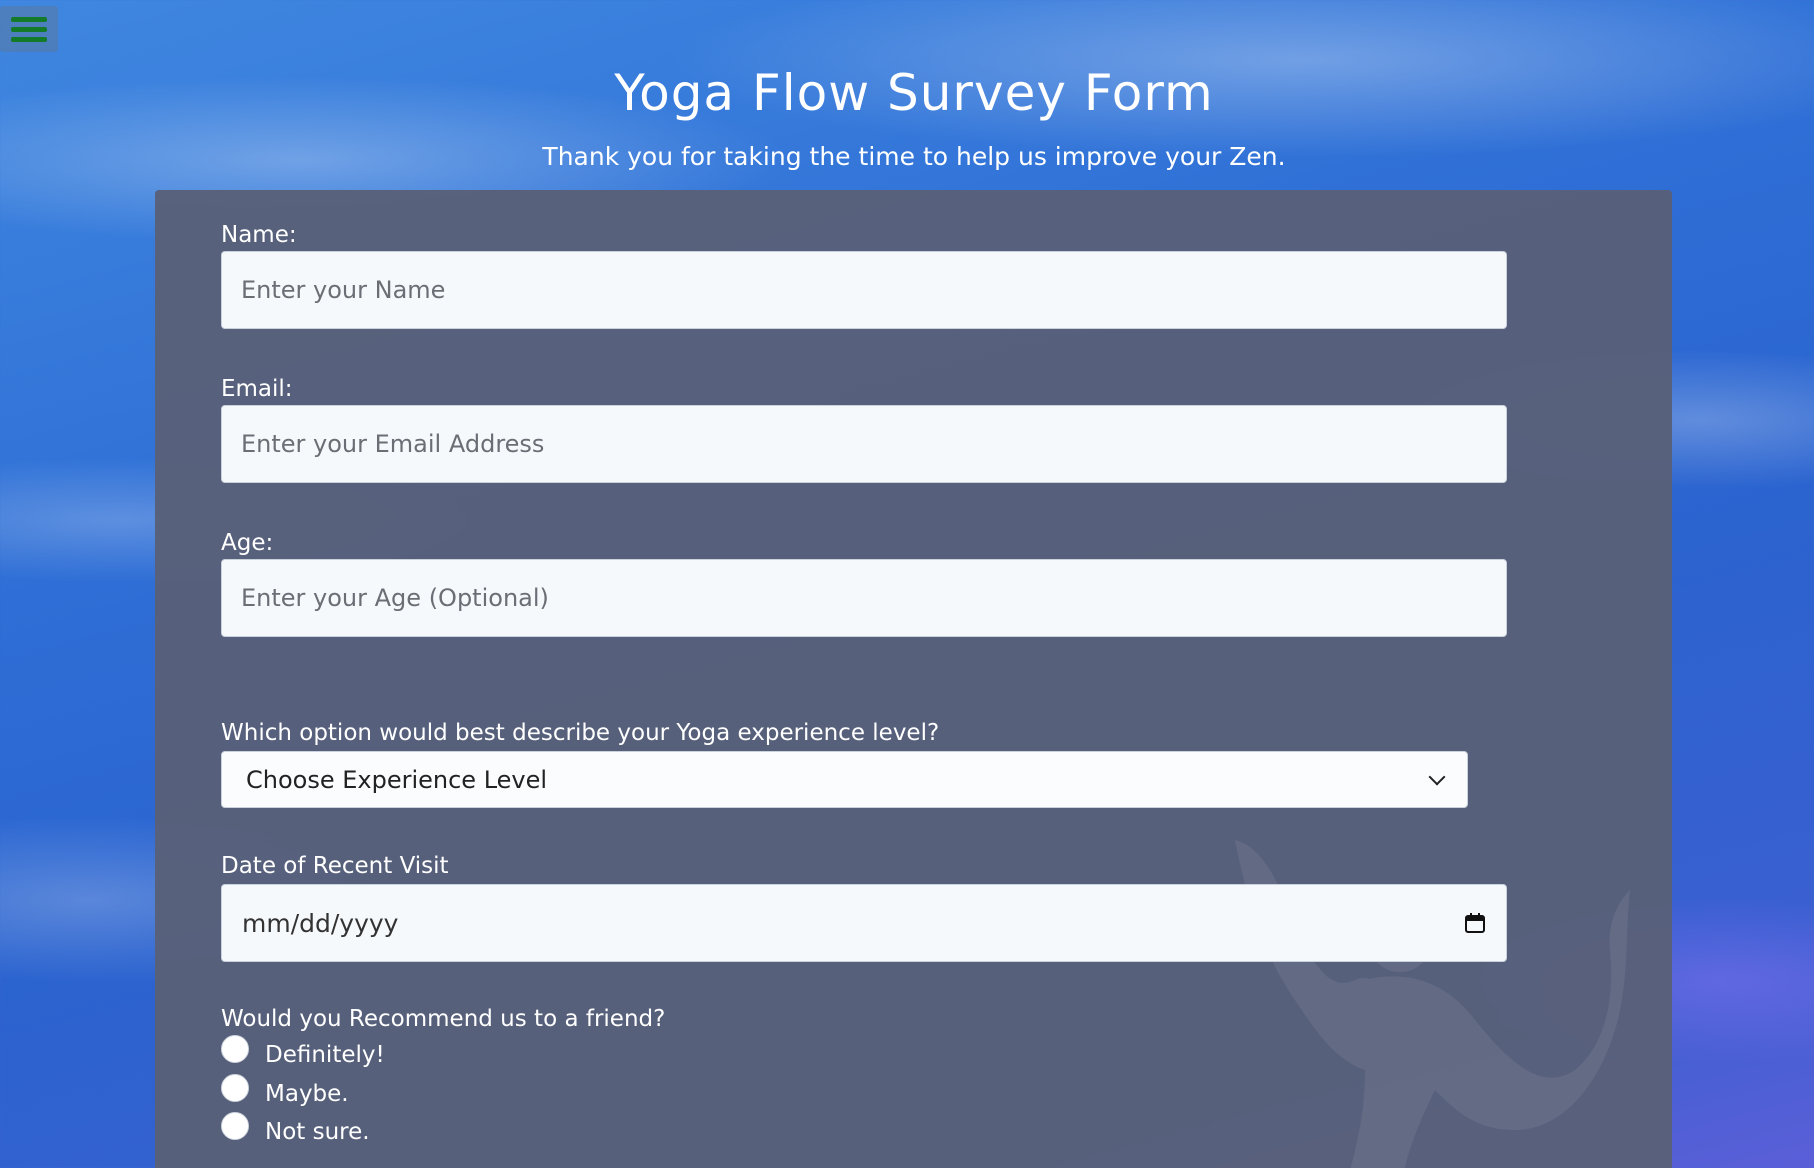  What do you see at coordinates (1432, 1004) in the screenshot?
I see `yoga-silhouette-image` at bounding box center [1432, 1004].